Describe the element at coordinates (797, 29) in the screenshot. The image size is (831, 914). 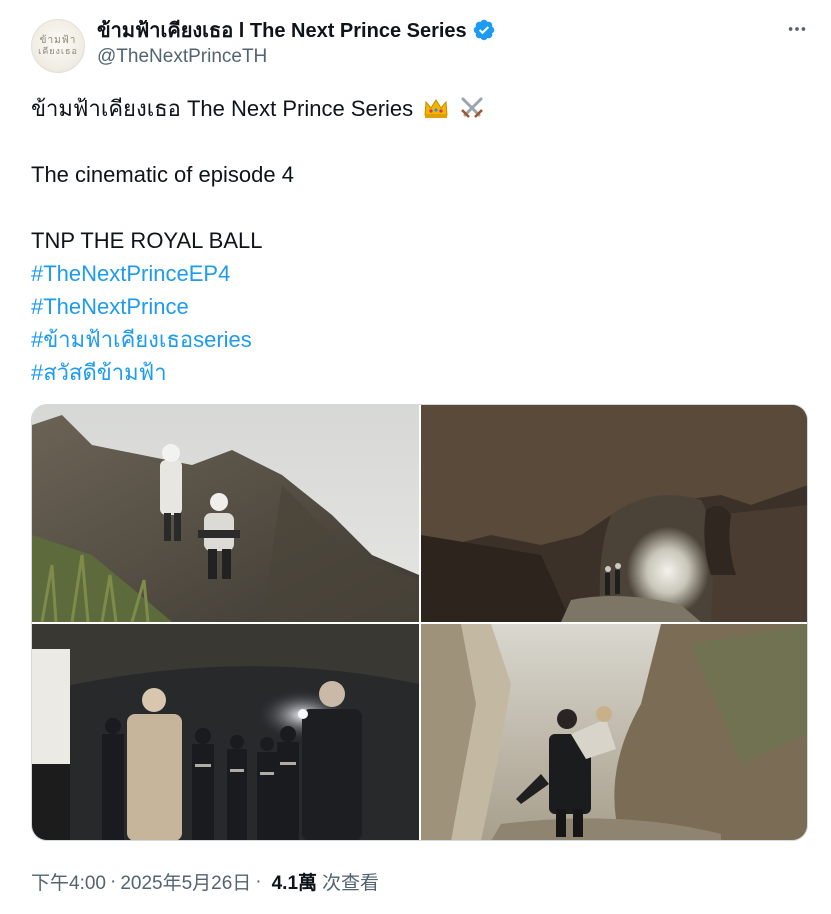
I see `more-horizontal-icon` at that location.